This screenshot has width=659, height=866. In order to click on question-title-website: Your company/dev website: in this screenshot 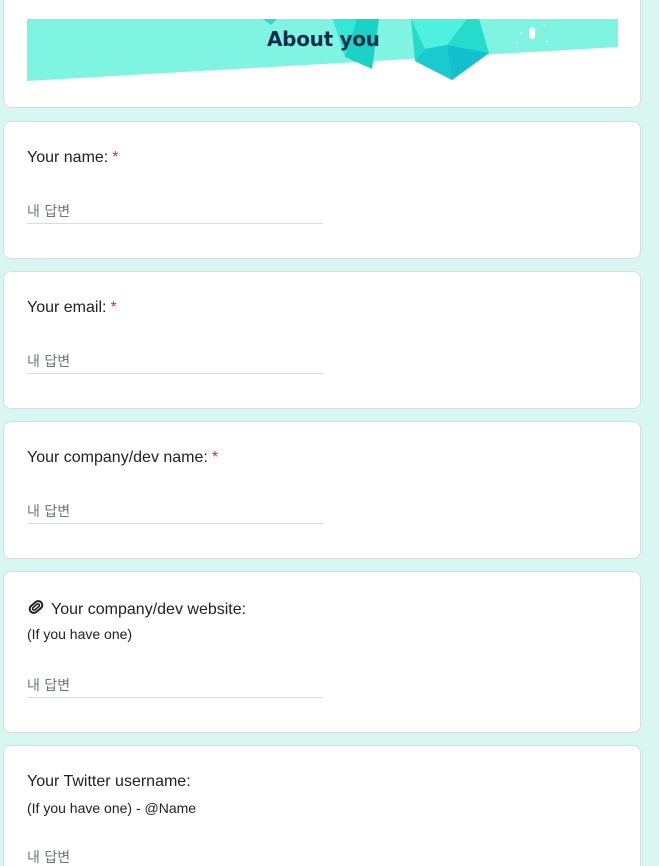, I will do `click(136, 610)`.